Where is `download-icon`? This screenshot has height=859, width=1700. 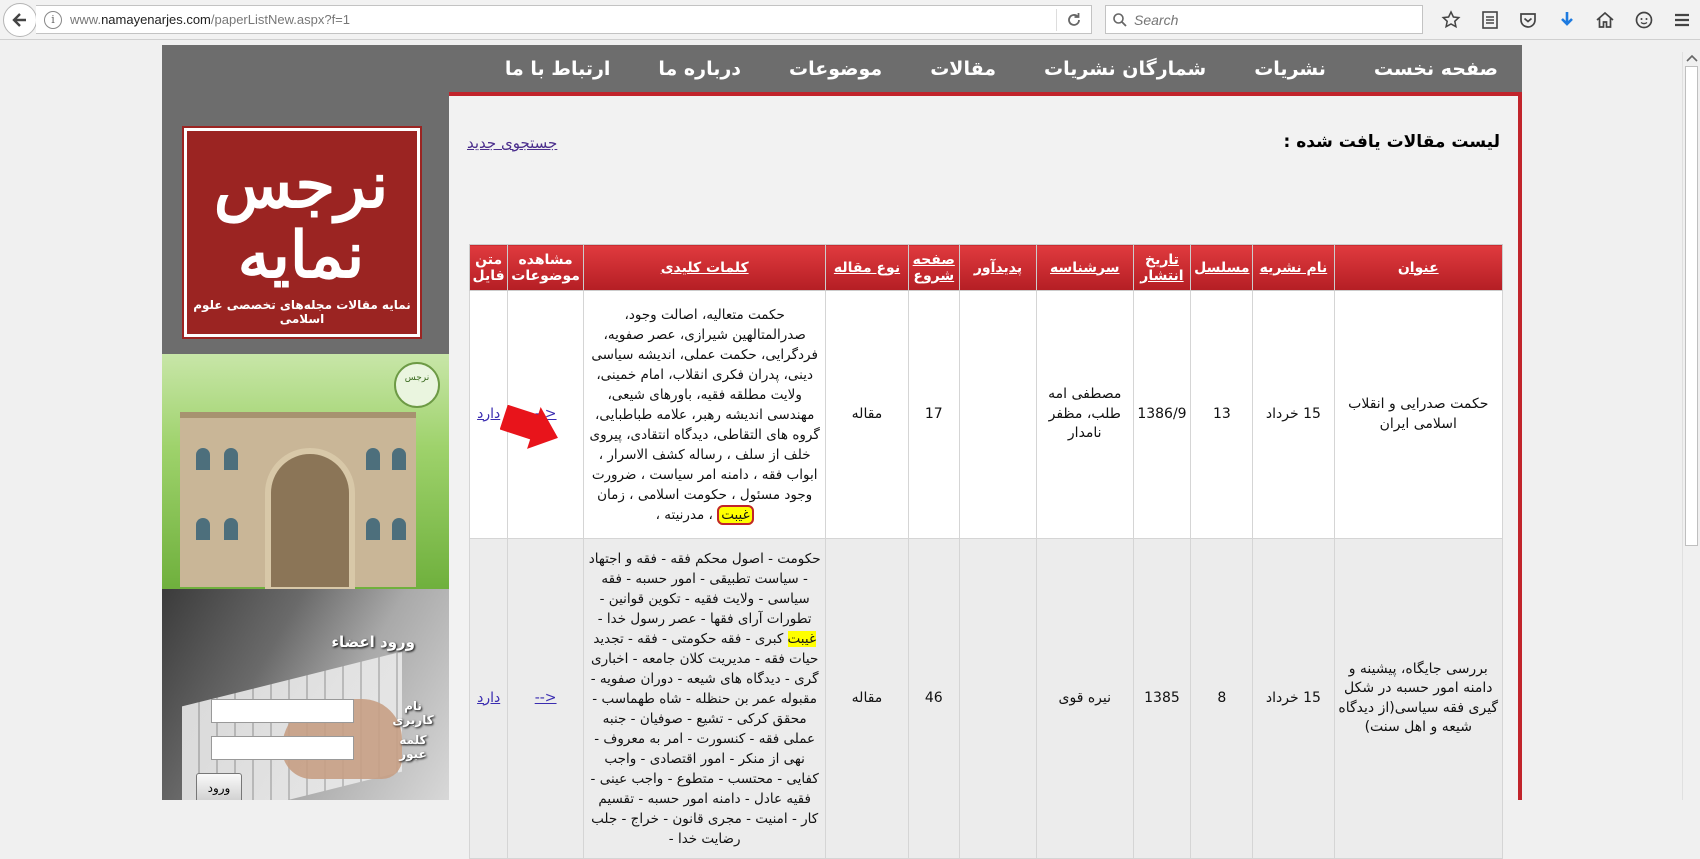 download-icon is located at coordinates (1567, 20).